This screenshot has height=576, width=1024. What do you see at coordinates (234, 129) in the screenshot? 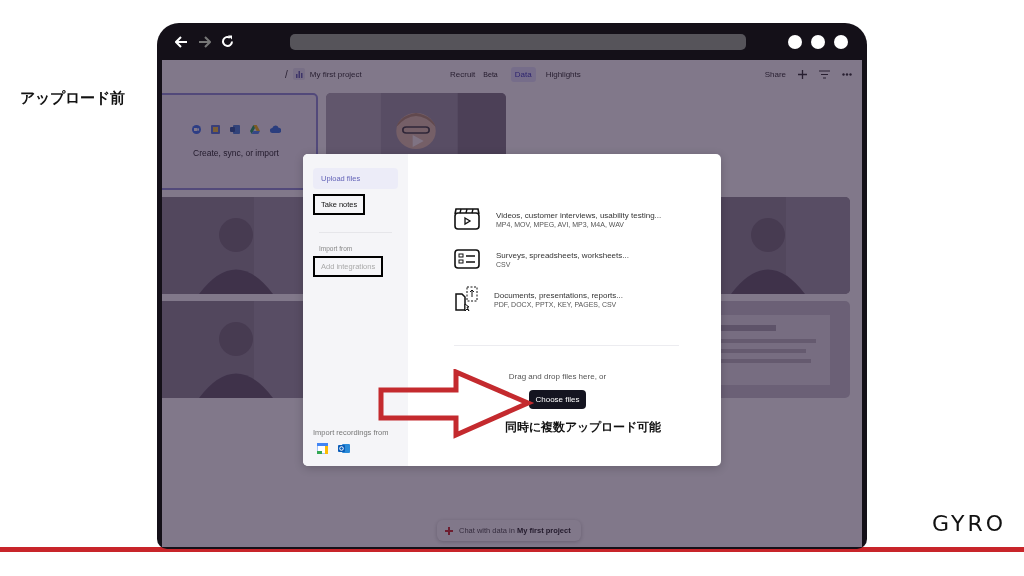
I see `document-icon` at bounding box center [234, 129].